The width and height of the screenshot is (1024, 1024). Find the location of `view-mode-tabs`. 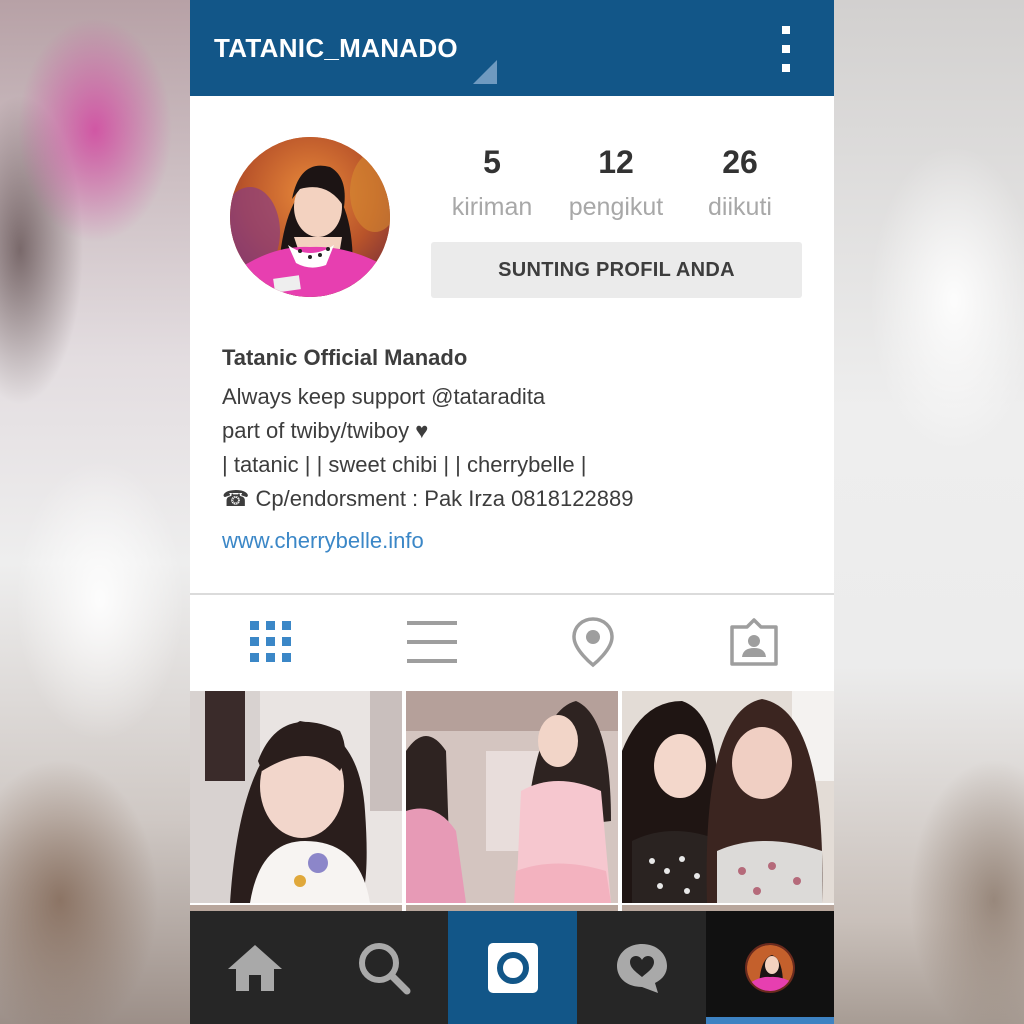

view-mode-tabs is located at coordinates (512, 642).